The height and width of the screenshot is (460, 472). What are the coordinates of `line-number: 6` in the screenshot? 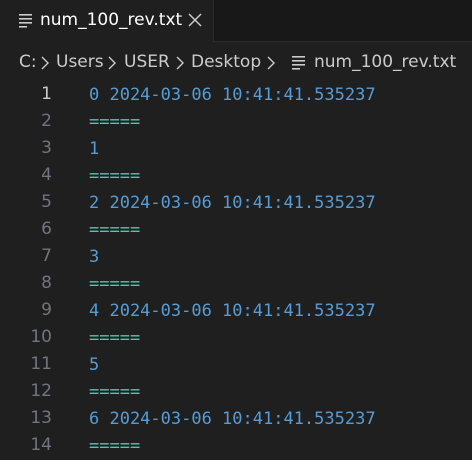 It's located at (46, 229).